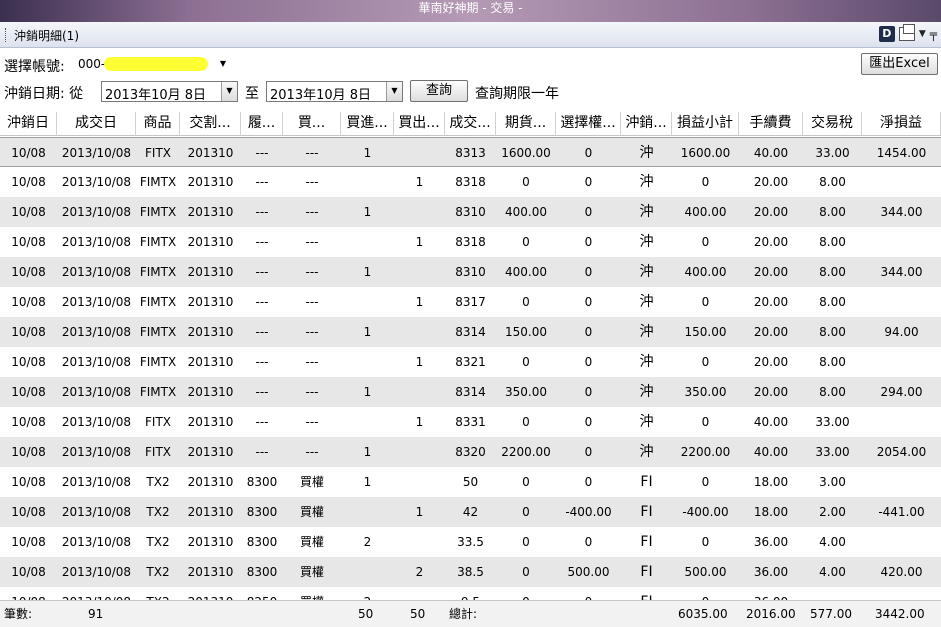 The width and height of the screenshot is (941, 627). I want to click on cell-product: FITX, so click(158, 153).